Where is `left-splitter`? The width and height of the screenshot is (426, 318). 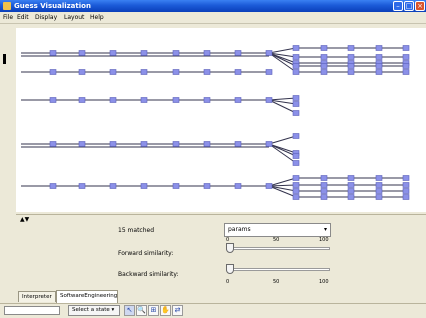 left-splitter is located at coordinates (8, 119).